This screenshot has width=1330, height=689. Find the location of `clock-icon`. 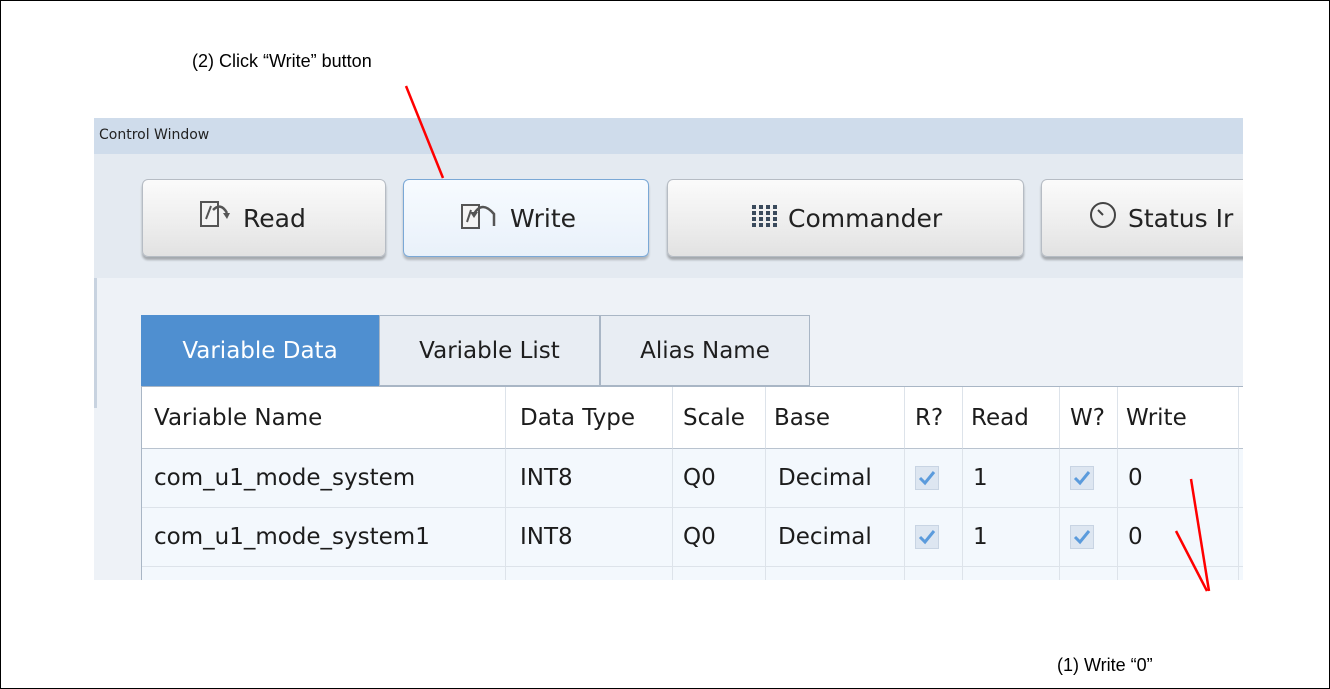

clock-icon is located at coordinates (1103, 218).